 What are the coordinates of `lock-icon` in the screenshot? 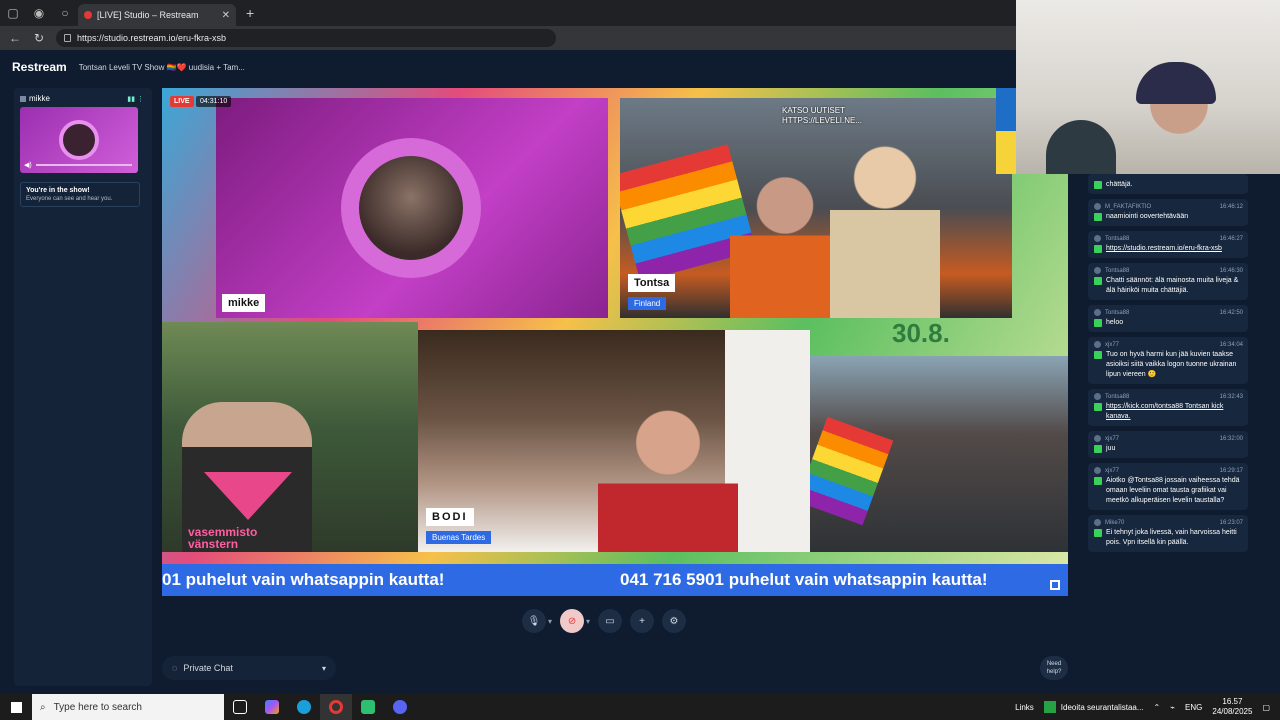 It's located at (67, 38).